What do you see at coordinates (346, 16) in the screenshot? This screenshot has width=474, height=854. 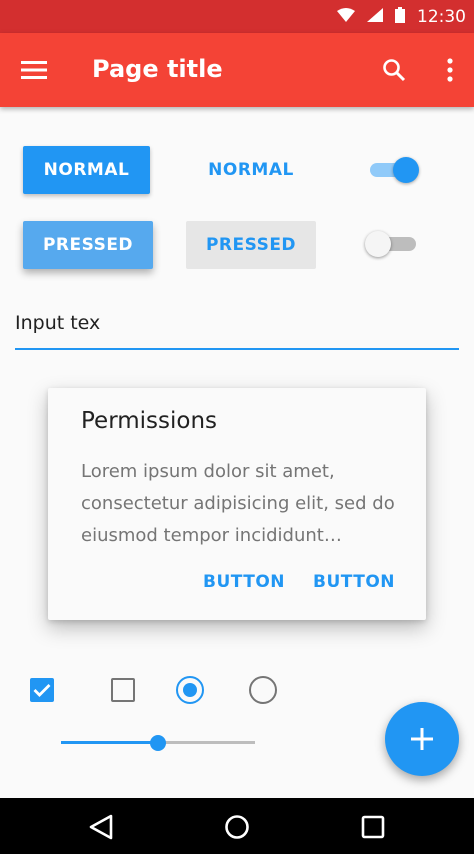 I see `wifi-icon` at bounding box center [346, 16].